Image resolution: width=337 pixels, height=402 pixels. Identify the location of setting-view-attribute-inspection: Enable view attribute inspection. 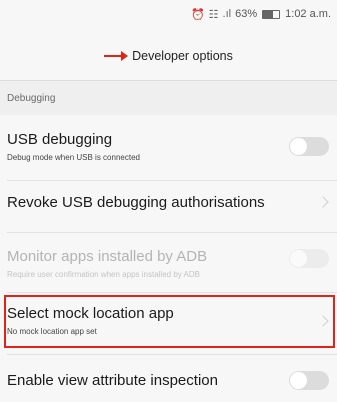
(168, 383).